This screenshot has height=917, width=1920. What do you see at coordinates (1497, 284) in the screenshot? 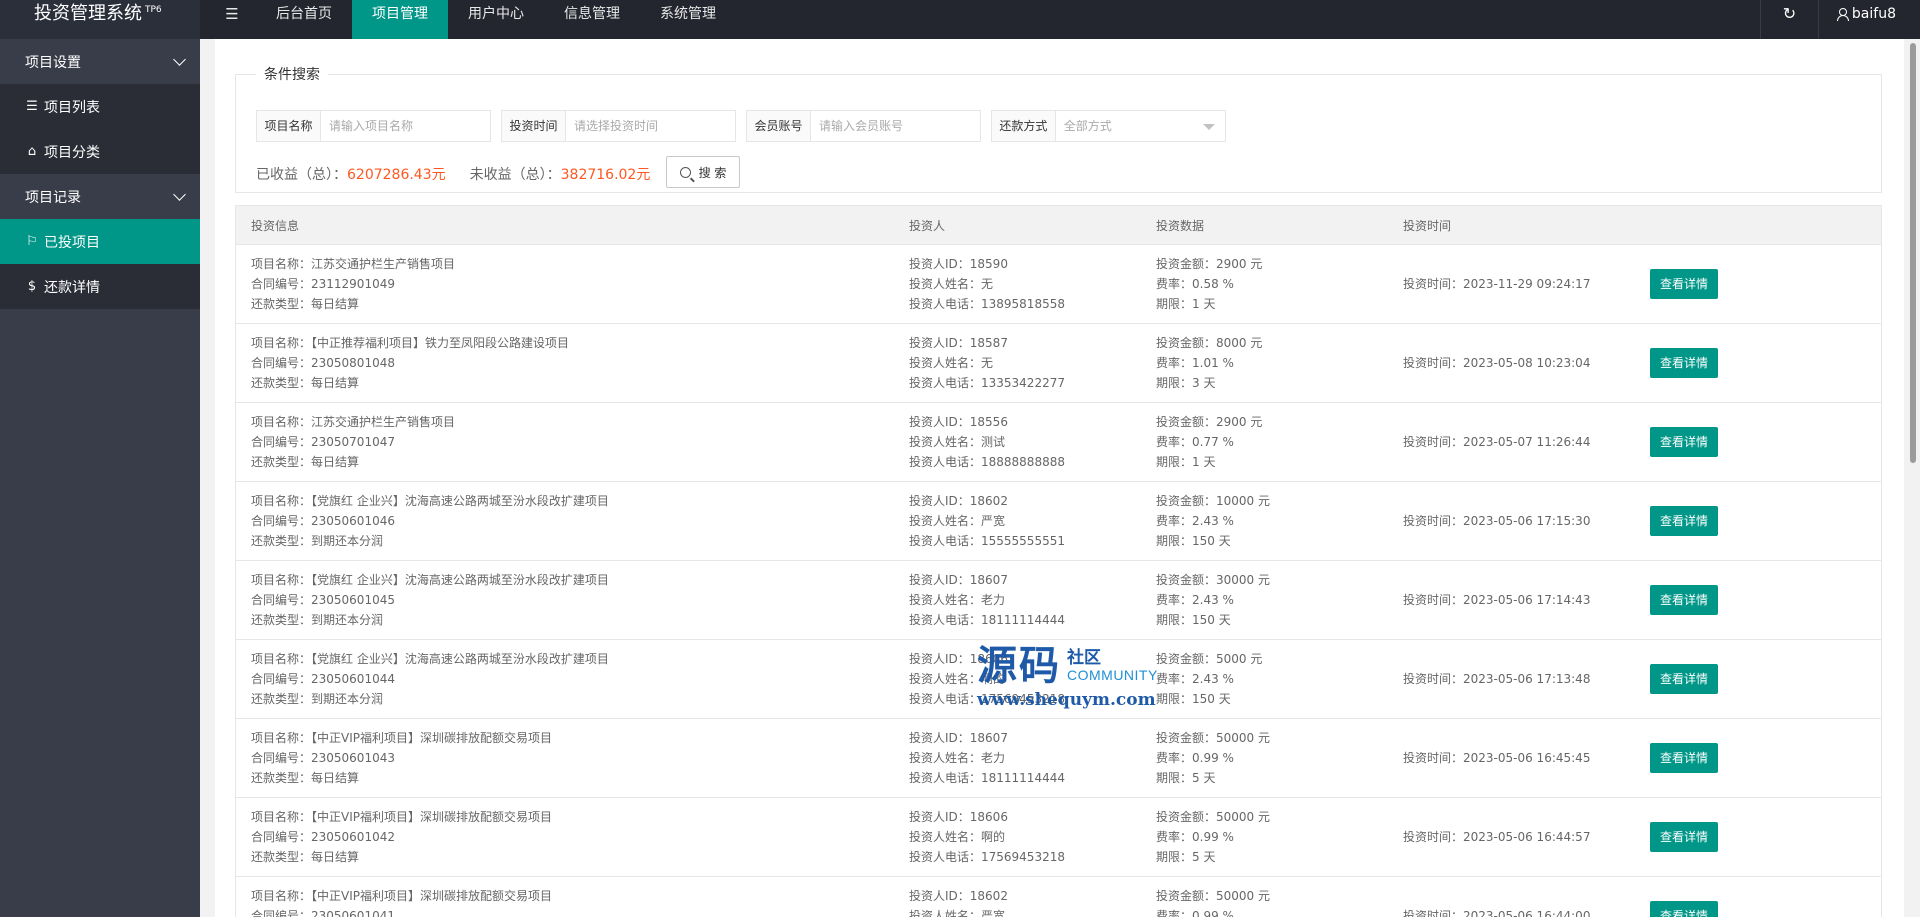
I see `invest-time: 投资时间：2023-11-29 09:24:17` at bounding box center [1497, 284].